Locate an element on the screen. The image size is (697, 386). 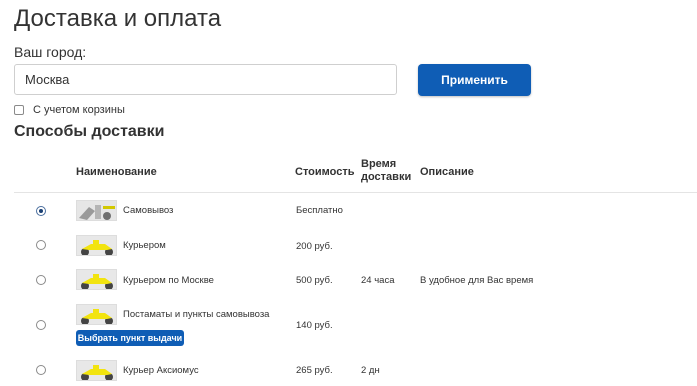
city-label: Ваш город: is located at coordinates (50, 52).